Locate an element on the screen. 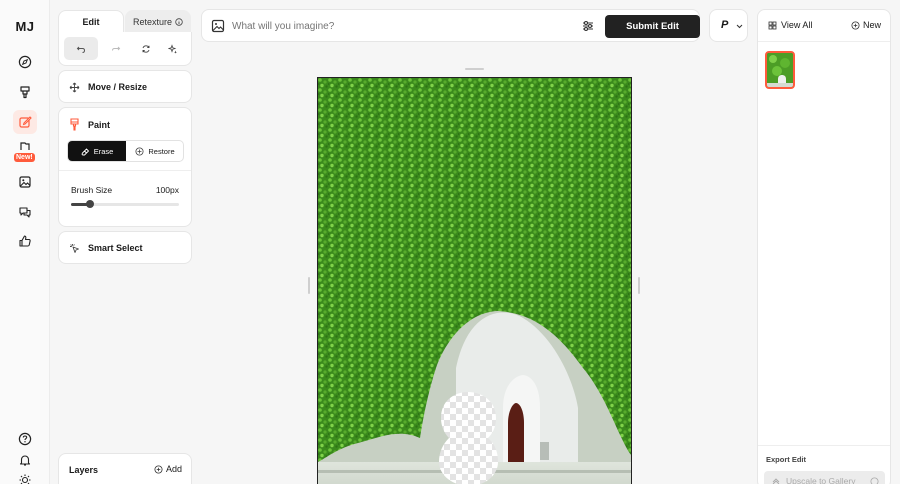 The width and height of the screenshot is (900, 484). canvas-right-handle is located at coordinates (639, 285).